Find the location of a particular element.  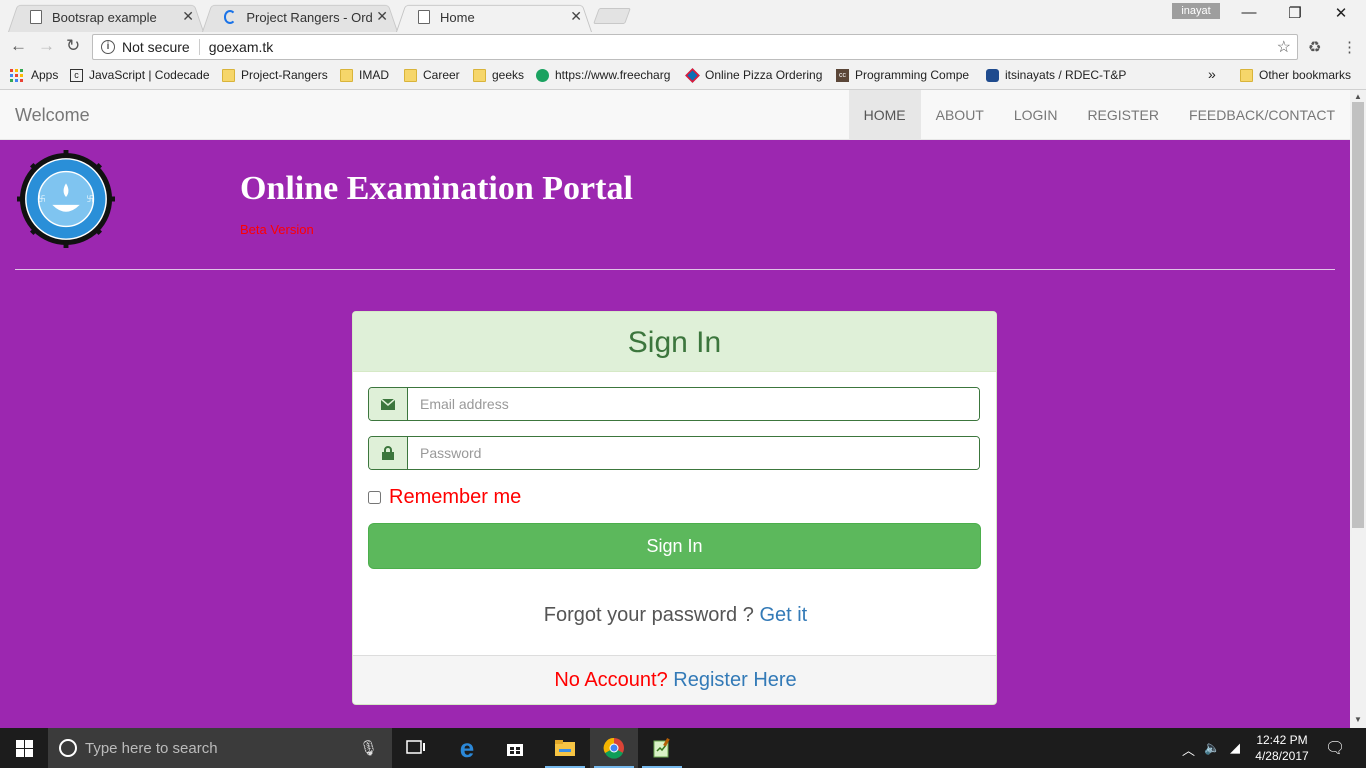

codecademy-icon: c is located at coordinates (76, 75).